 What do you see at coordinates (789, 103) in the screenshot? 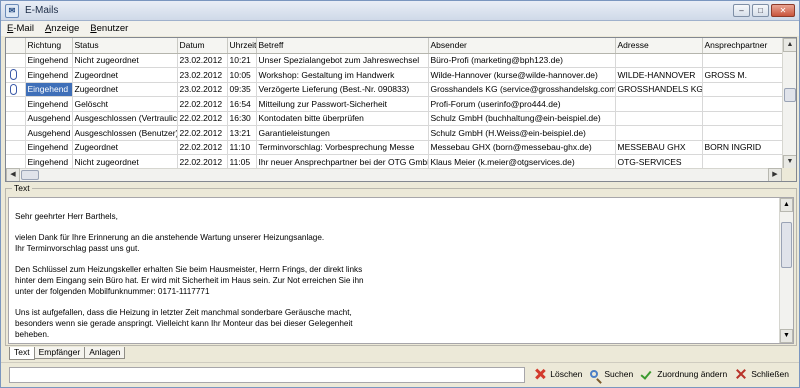
I see `list-vertical-scrollbar: ▲ ▼` at bounding box center [789, 103].